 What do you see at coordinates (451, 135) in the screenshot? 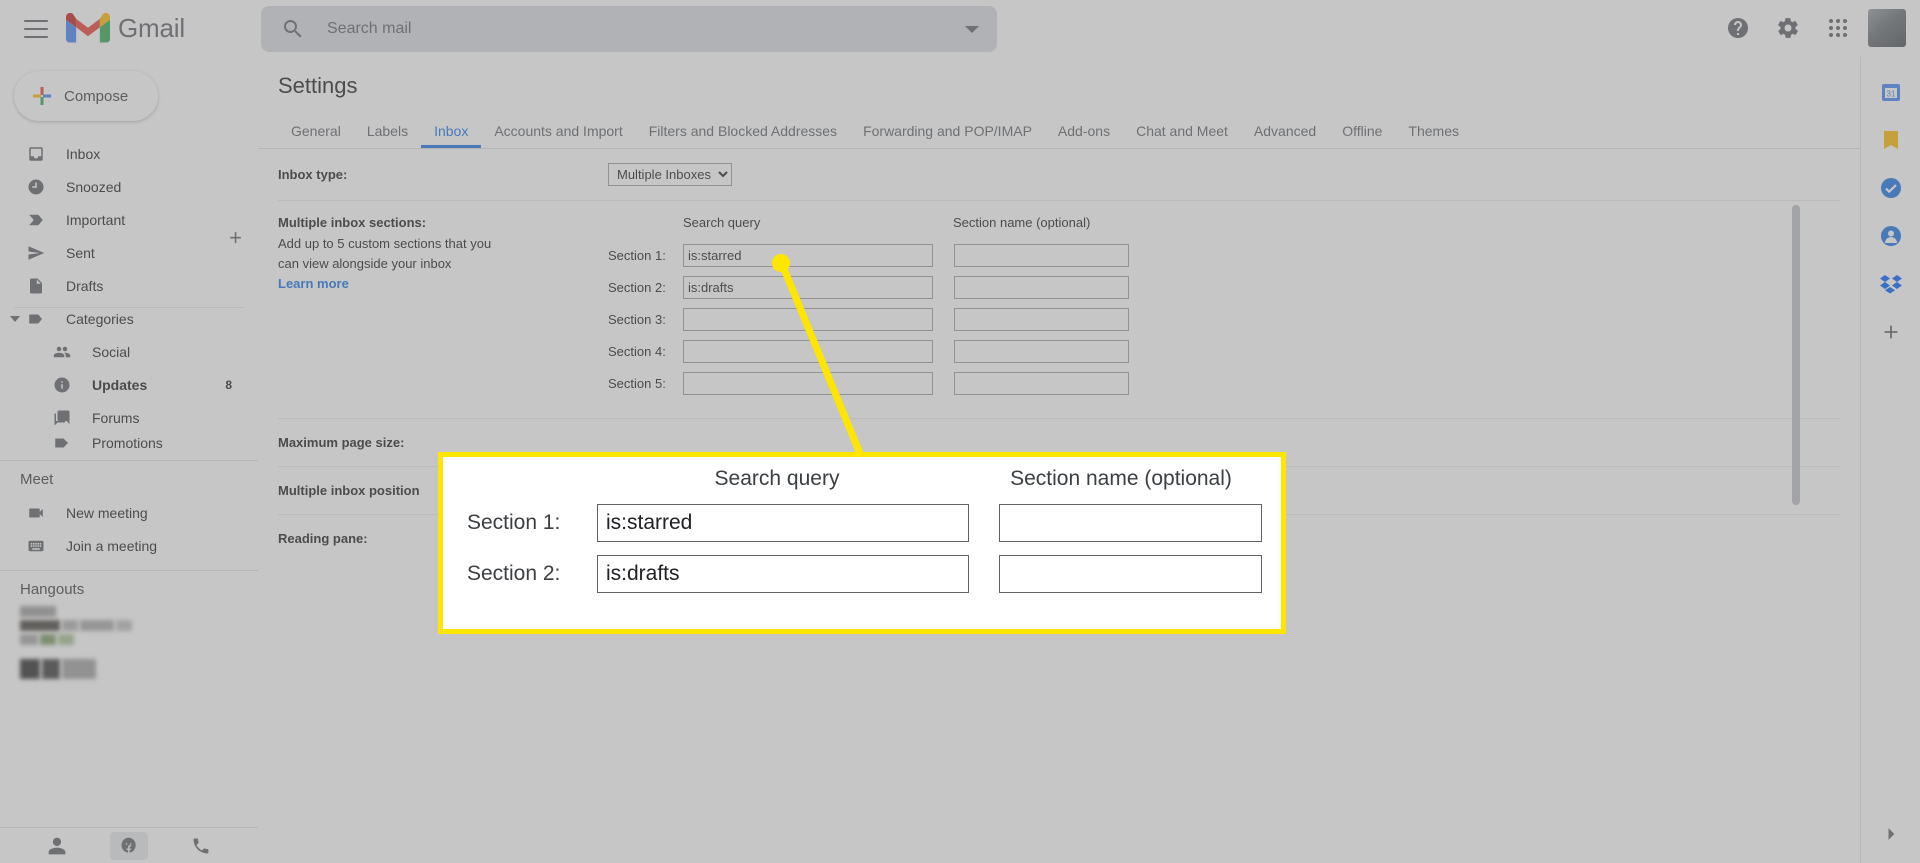
I see `tab-inbox: Inbox` at bounding box center [451, 135].